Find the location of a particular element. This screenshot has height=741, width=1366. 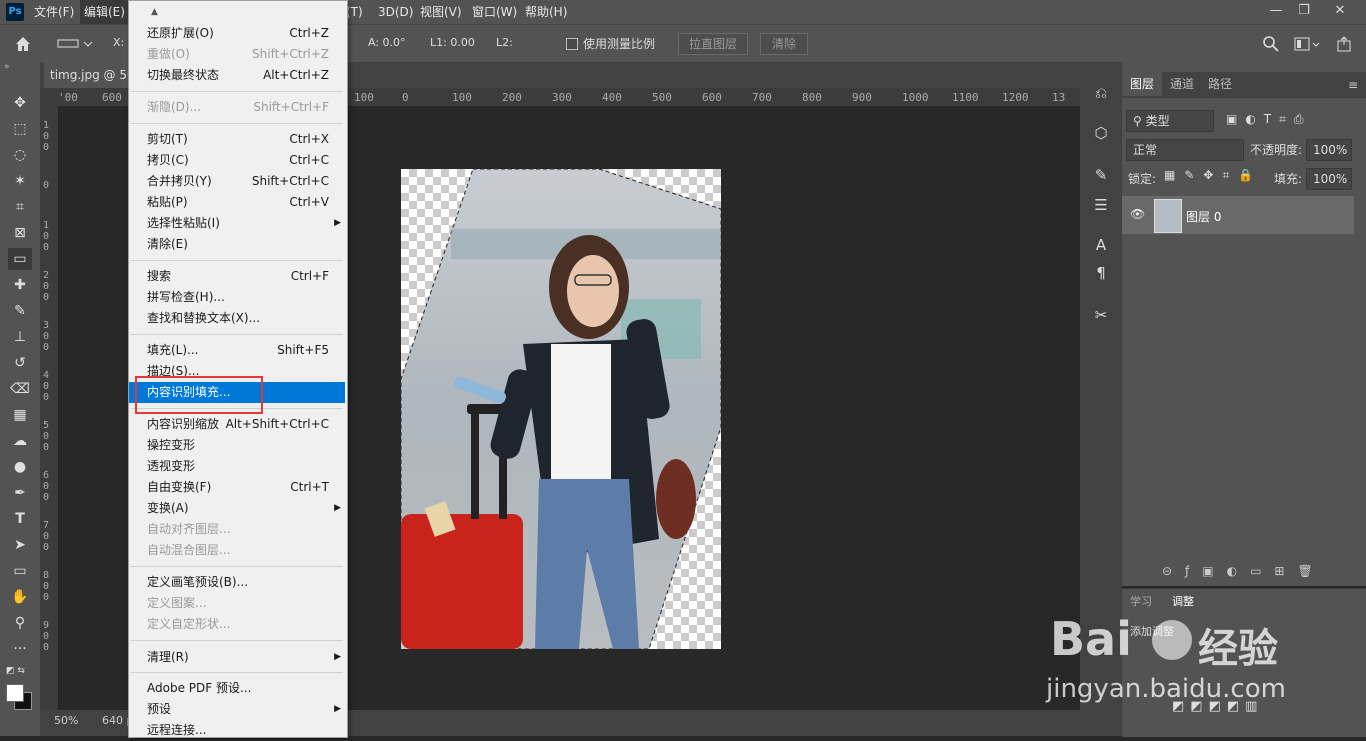

path-selection-tool-icon: ➤ is located at coordinates (20, 545).